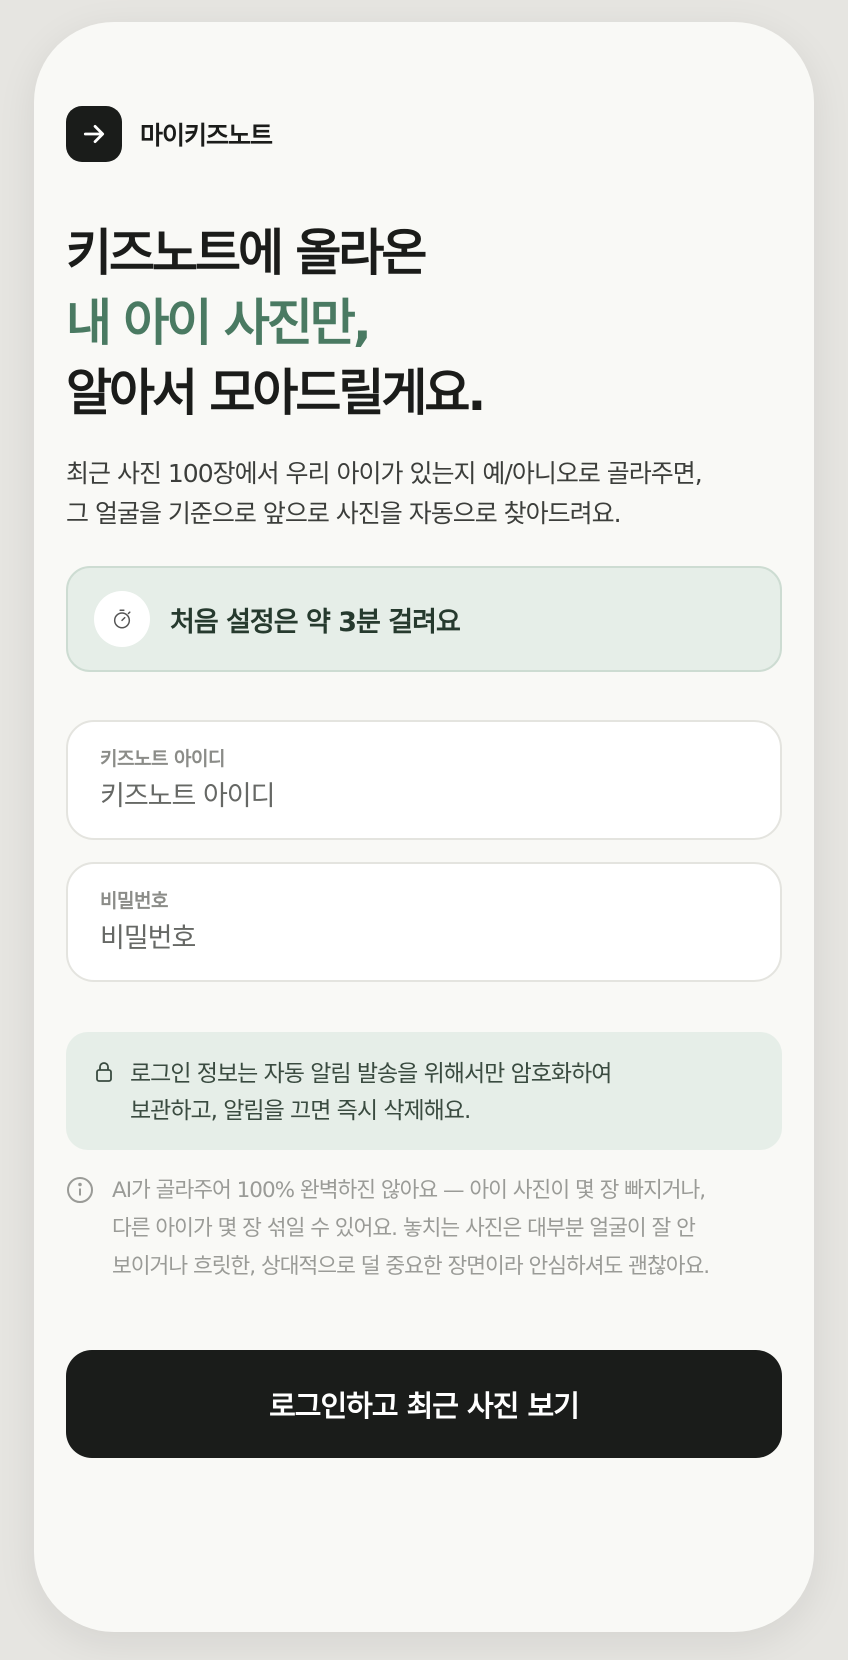 This screenshot has width=848, height=1660. What do you see at coordinates (219, 323) in the screenshot?
I see `headline-line-2: 내 아이 사진만,` at bounding box center [219, 323].